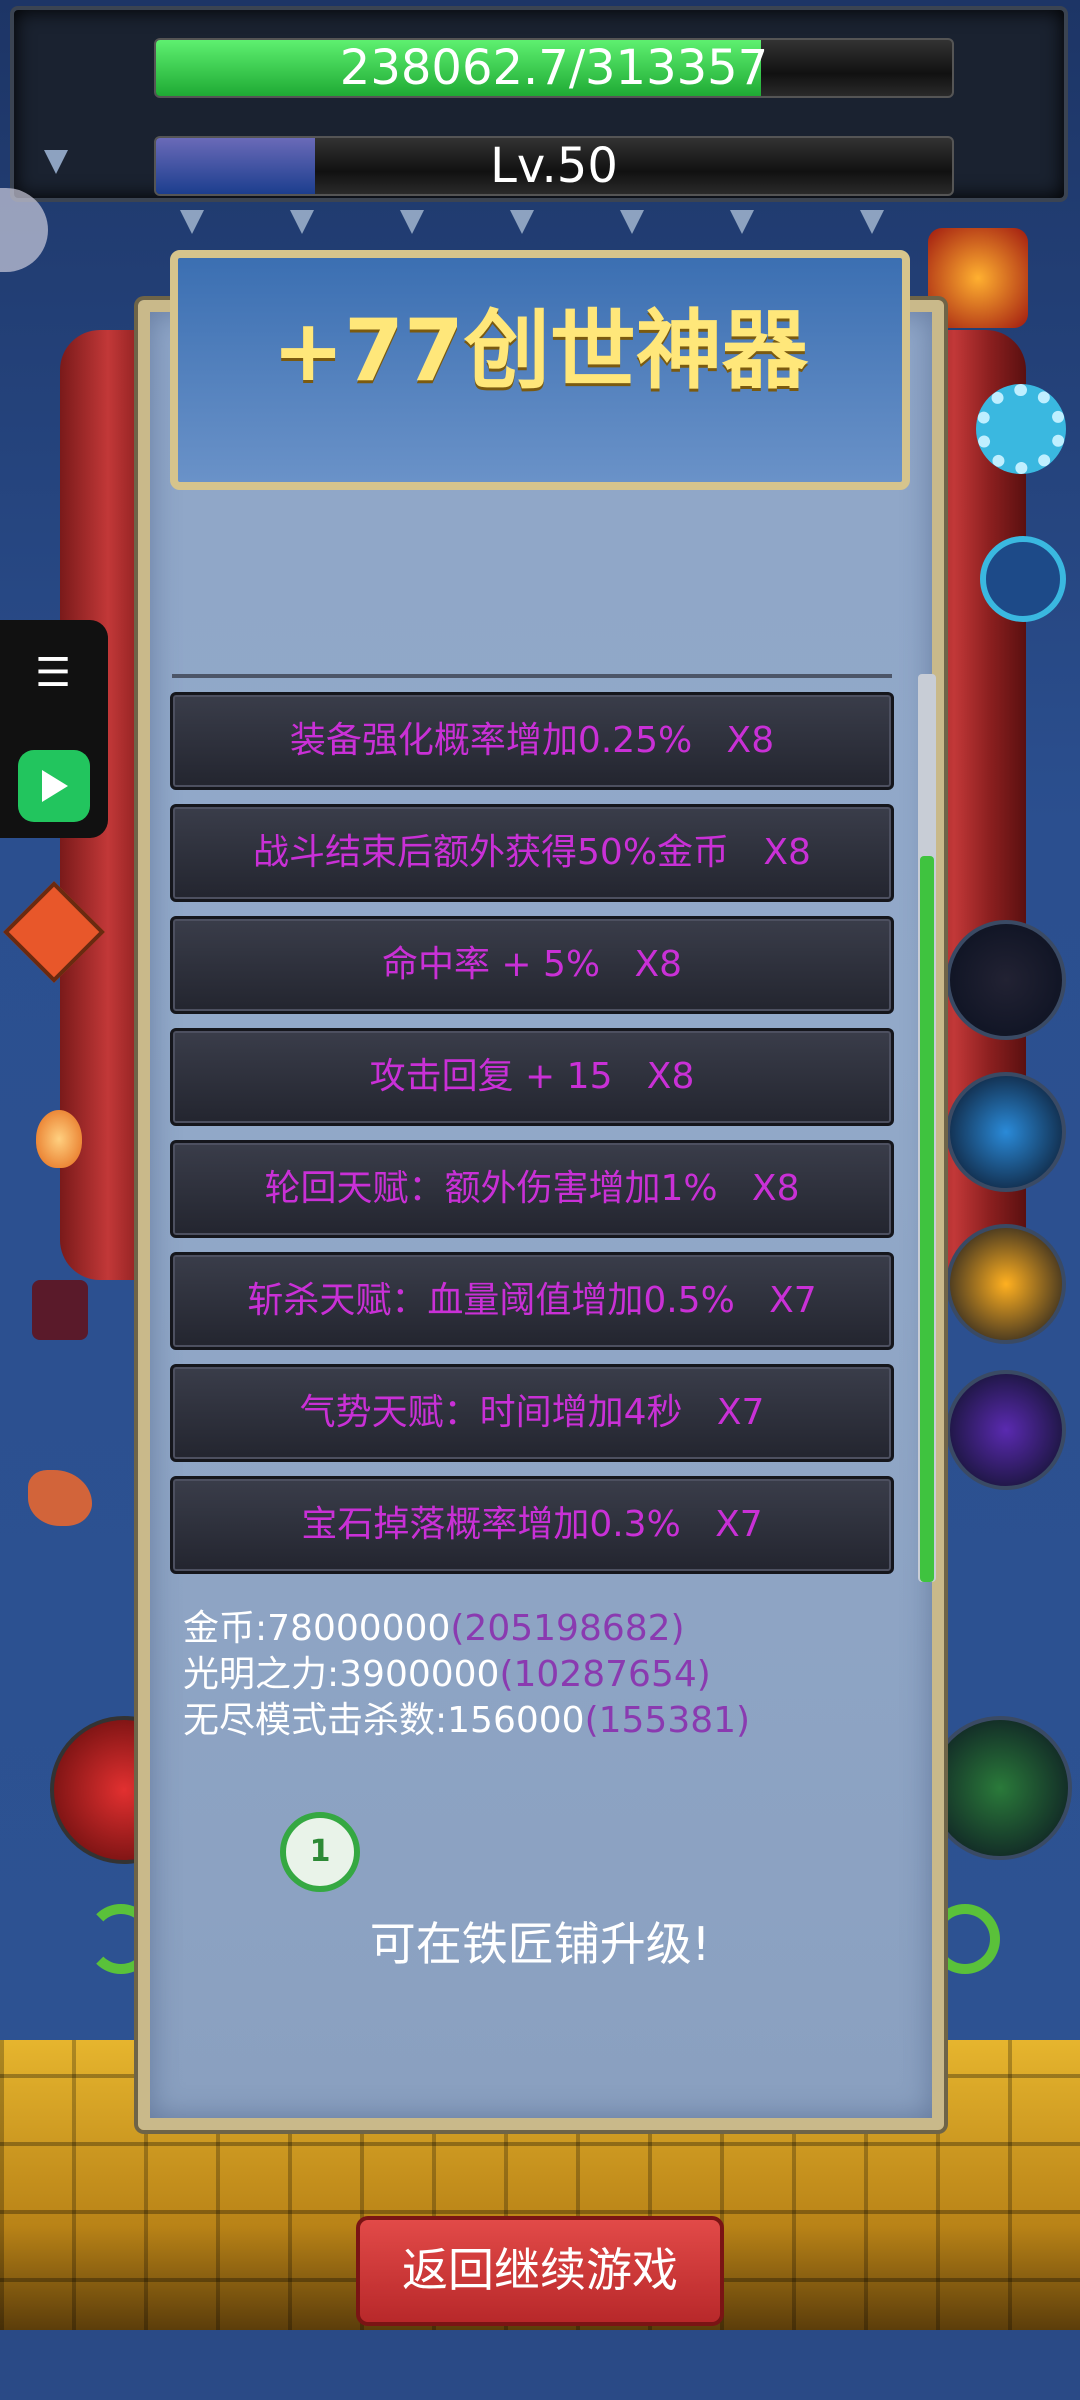  I want to click on attribute-row: 斩杀天赋：血量阈值增加0.5% X7, so click(532, 1301).